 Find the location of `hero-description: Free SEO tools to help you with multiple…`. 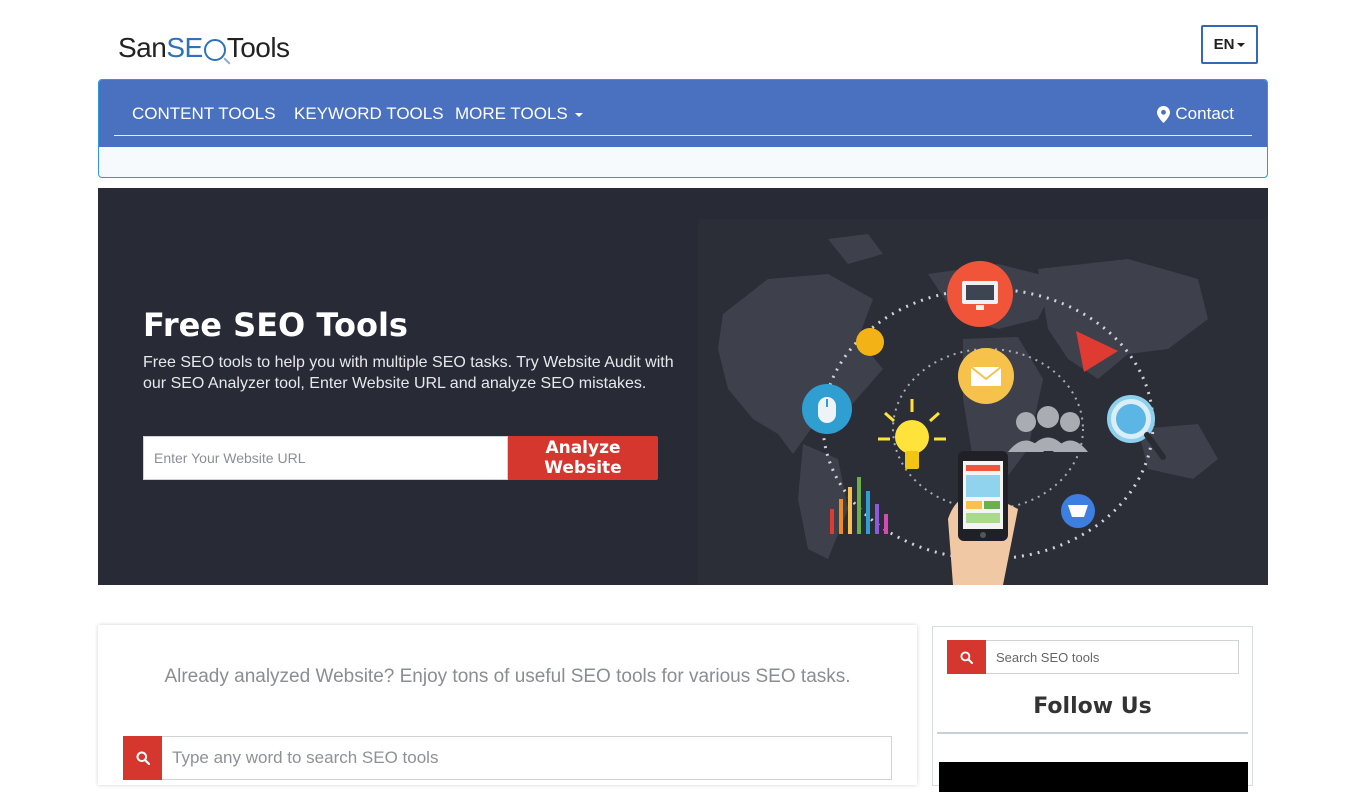

hero-description: Free SEO tools to help you with multiple… is located at coordinates (408, 373).